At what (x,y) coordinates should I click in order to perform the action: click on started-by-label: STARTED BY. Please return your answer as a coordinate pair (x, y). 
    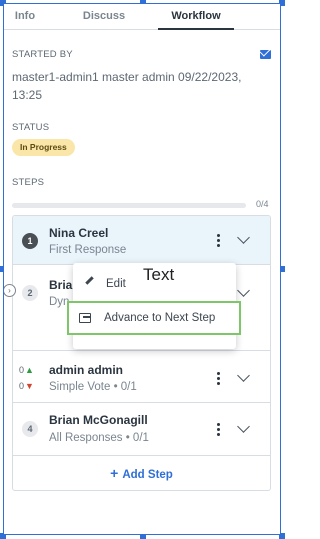
    Looking at the image, I should click on (42, 54).